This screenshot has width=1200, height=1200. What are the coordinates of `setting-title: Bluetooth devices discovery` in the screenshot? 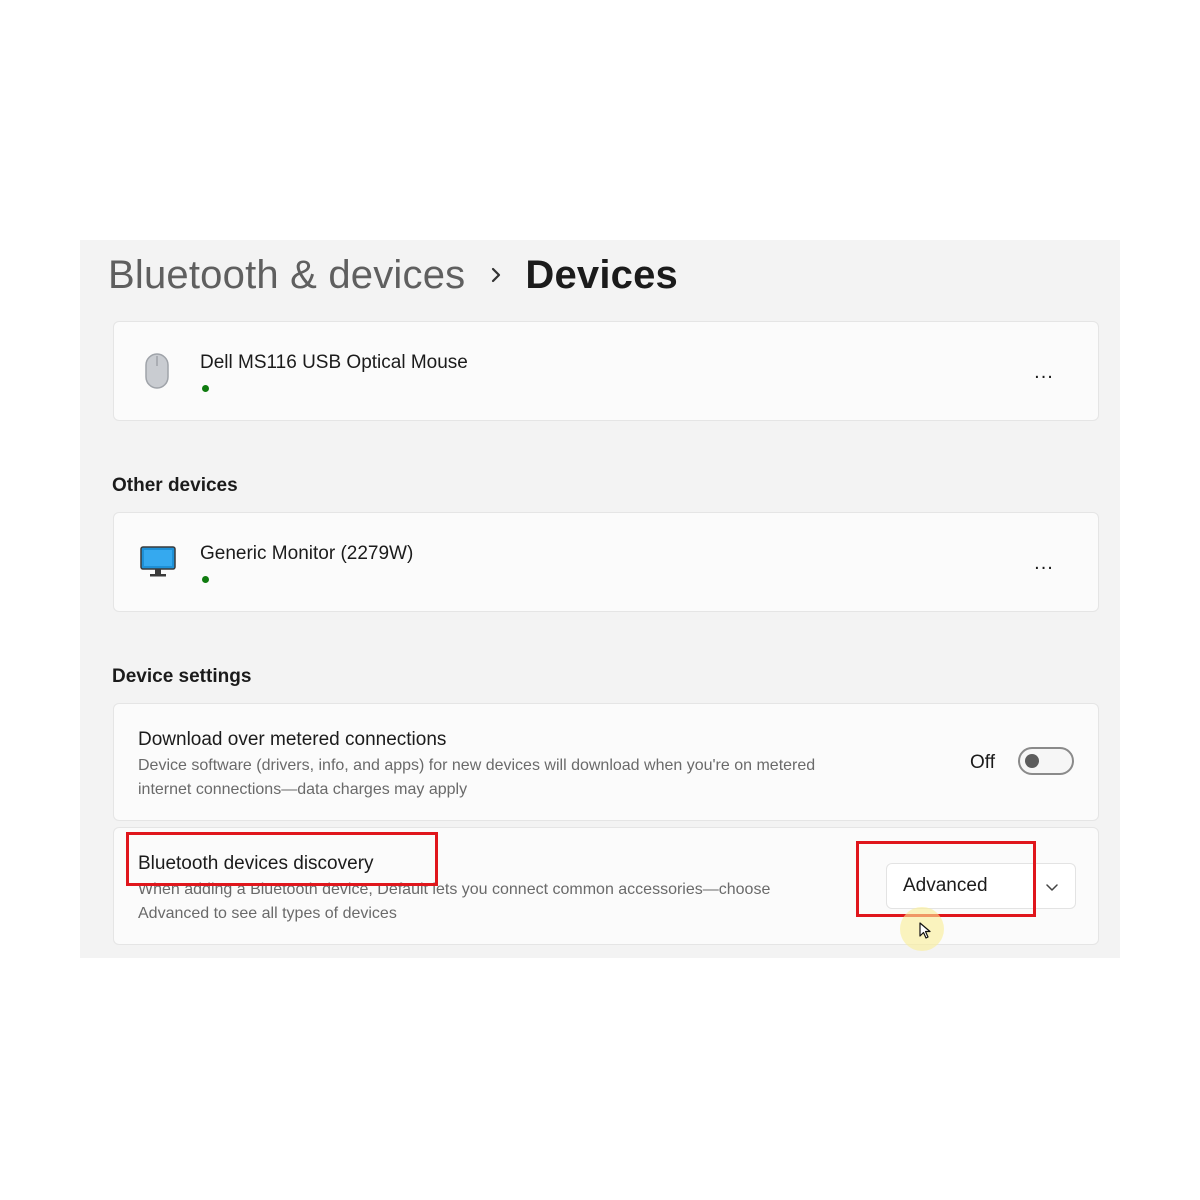 It's located at (256, 863).